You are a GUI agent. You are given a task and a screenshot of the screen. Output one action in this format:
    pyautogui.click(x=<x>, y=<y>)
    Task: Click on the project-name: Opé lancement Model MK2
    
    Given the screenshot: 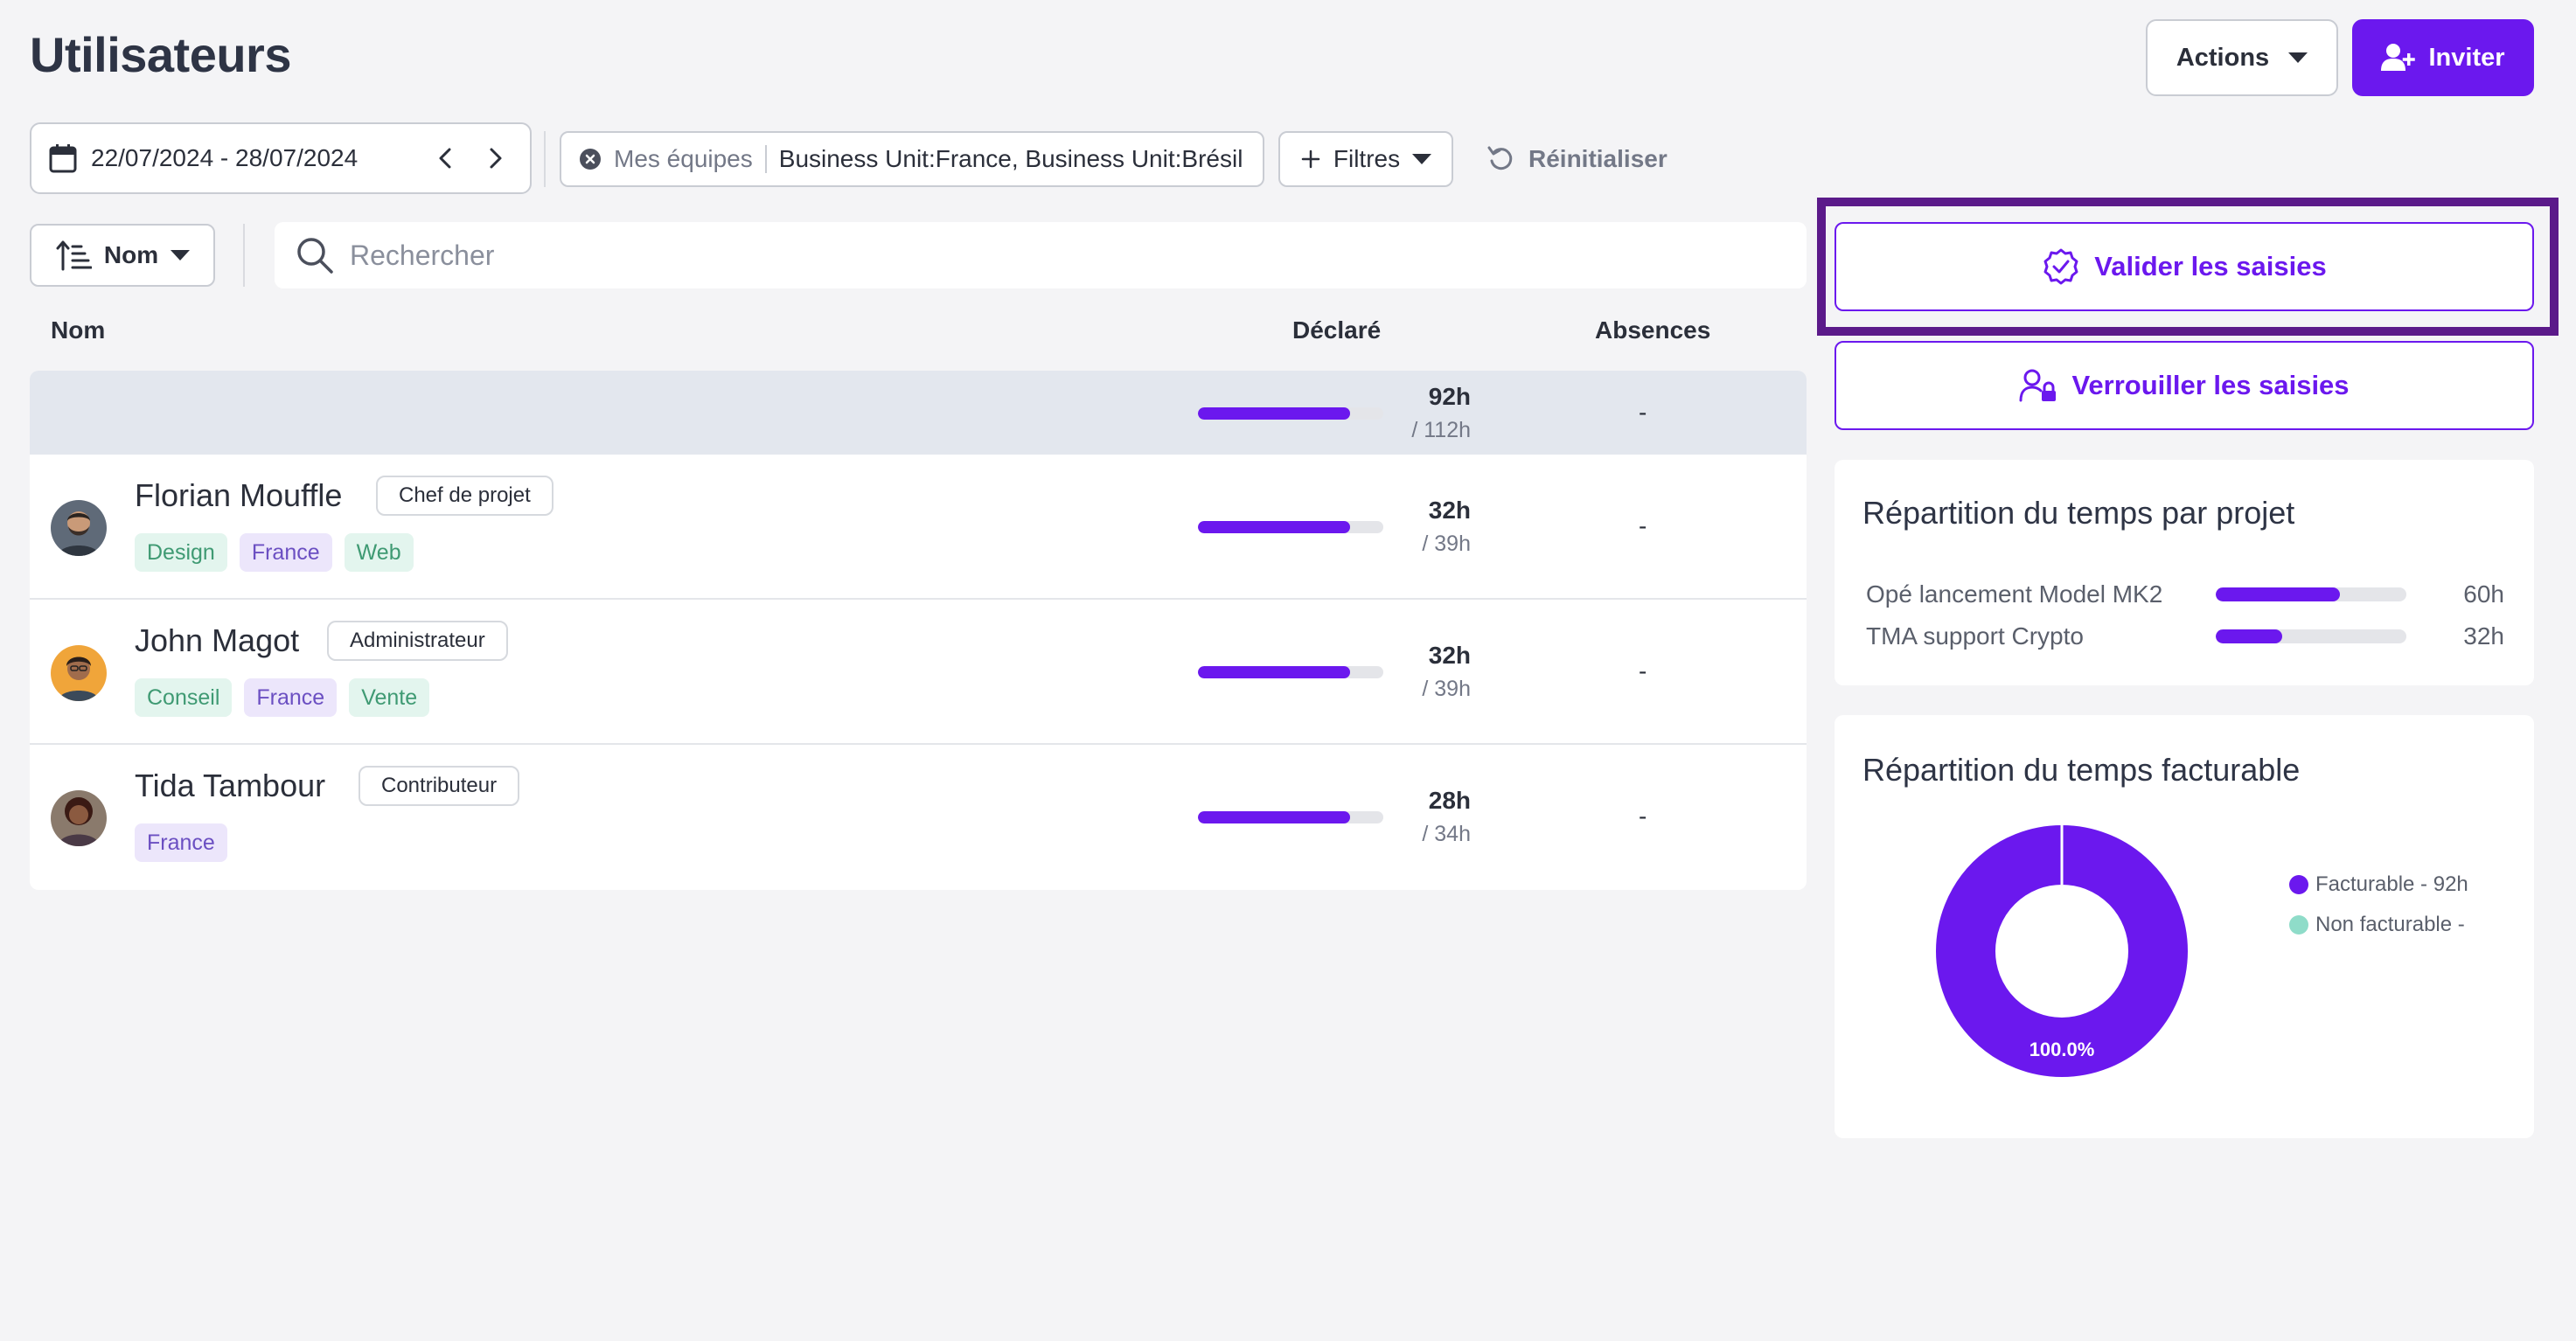 What is the action you would take?
    pyautogui.click(x=2014, y=594)
    